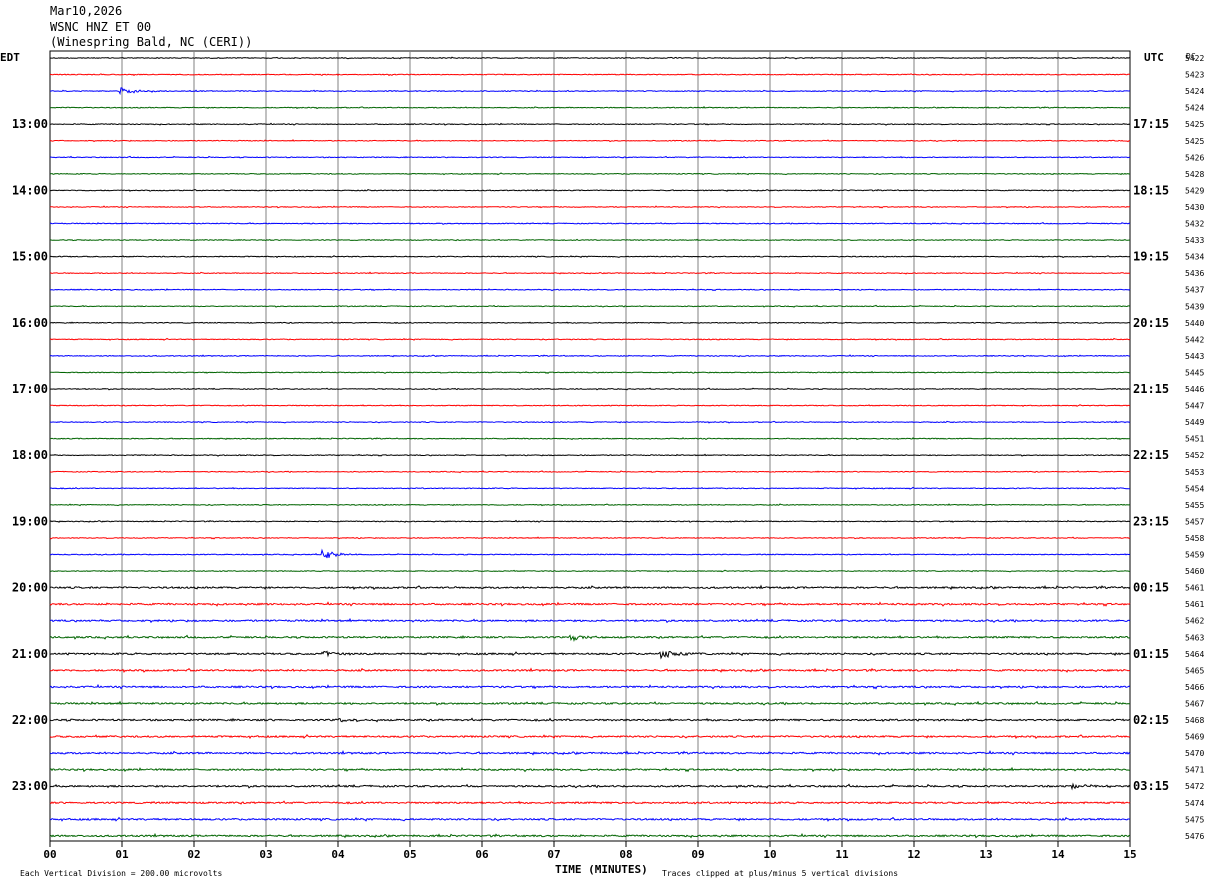 The image size is (1210, 886). Describe the element at coordinates (1194, 472) in the screenshot. I see `dc-offset-label: 5453` at that location.